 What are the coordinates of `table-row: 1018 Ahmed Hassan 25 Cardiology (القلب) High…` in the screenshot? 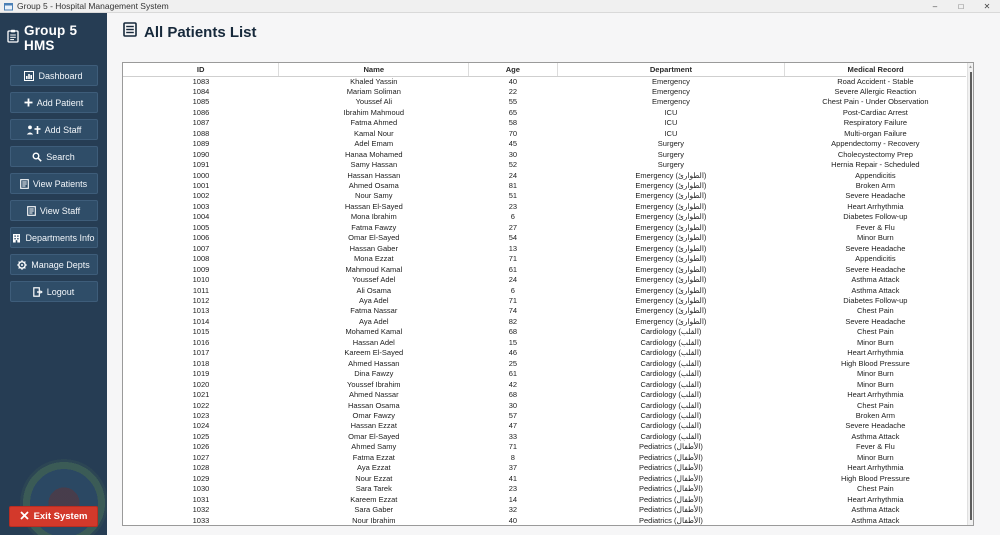 It's located at (544, 364).